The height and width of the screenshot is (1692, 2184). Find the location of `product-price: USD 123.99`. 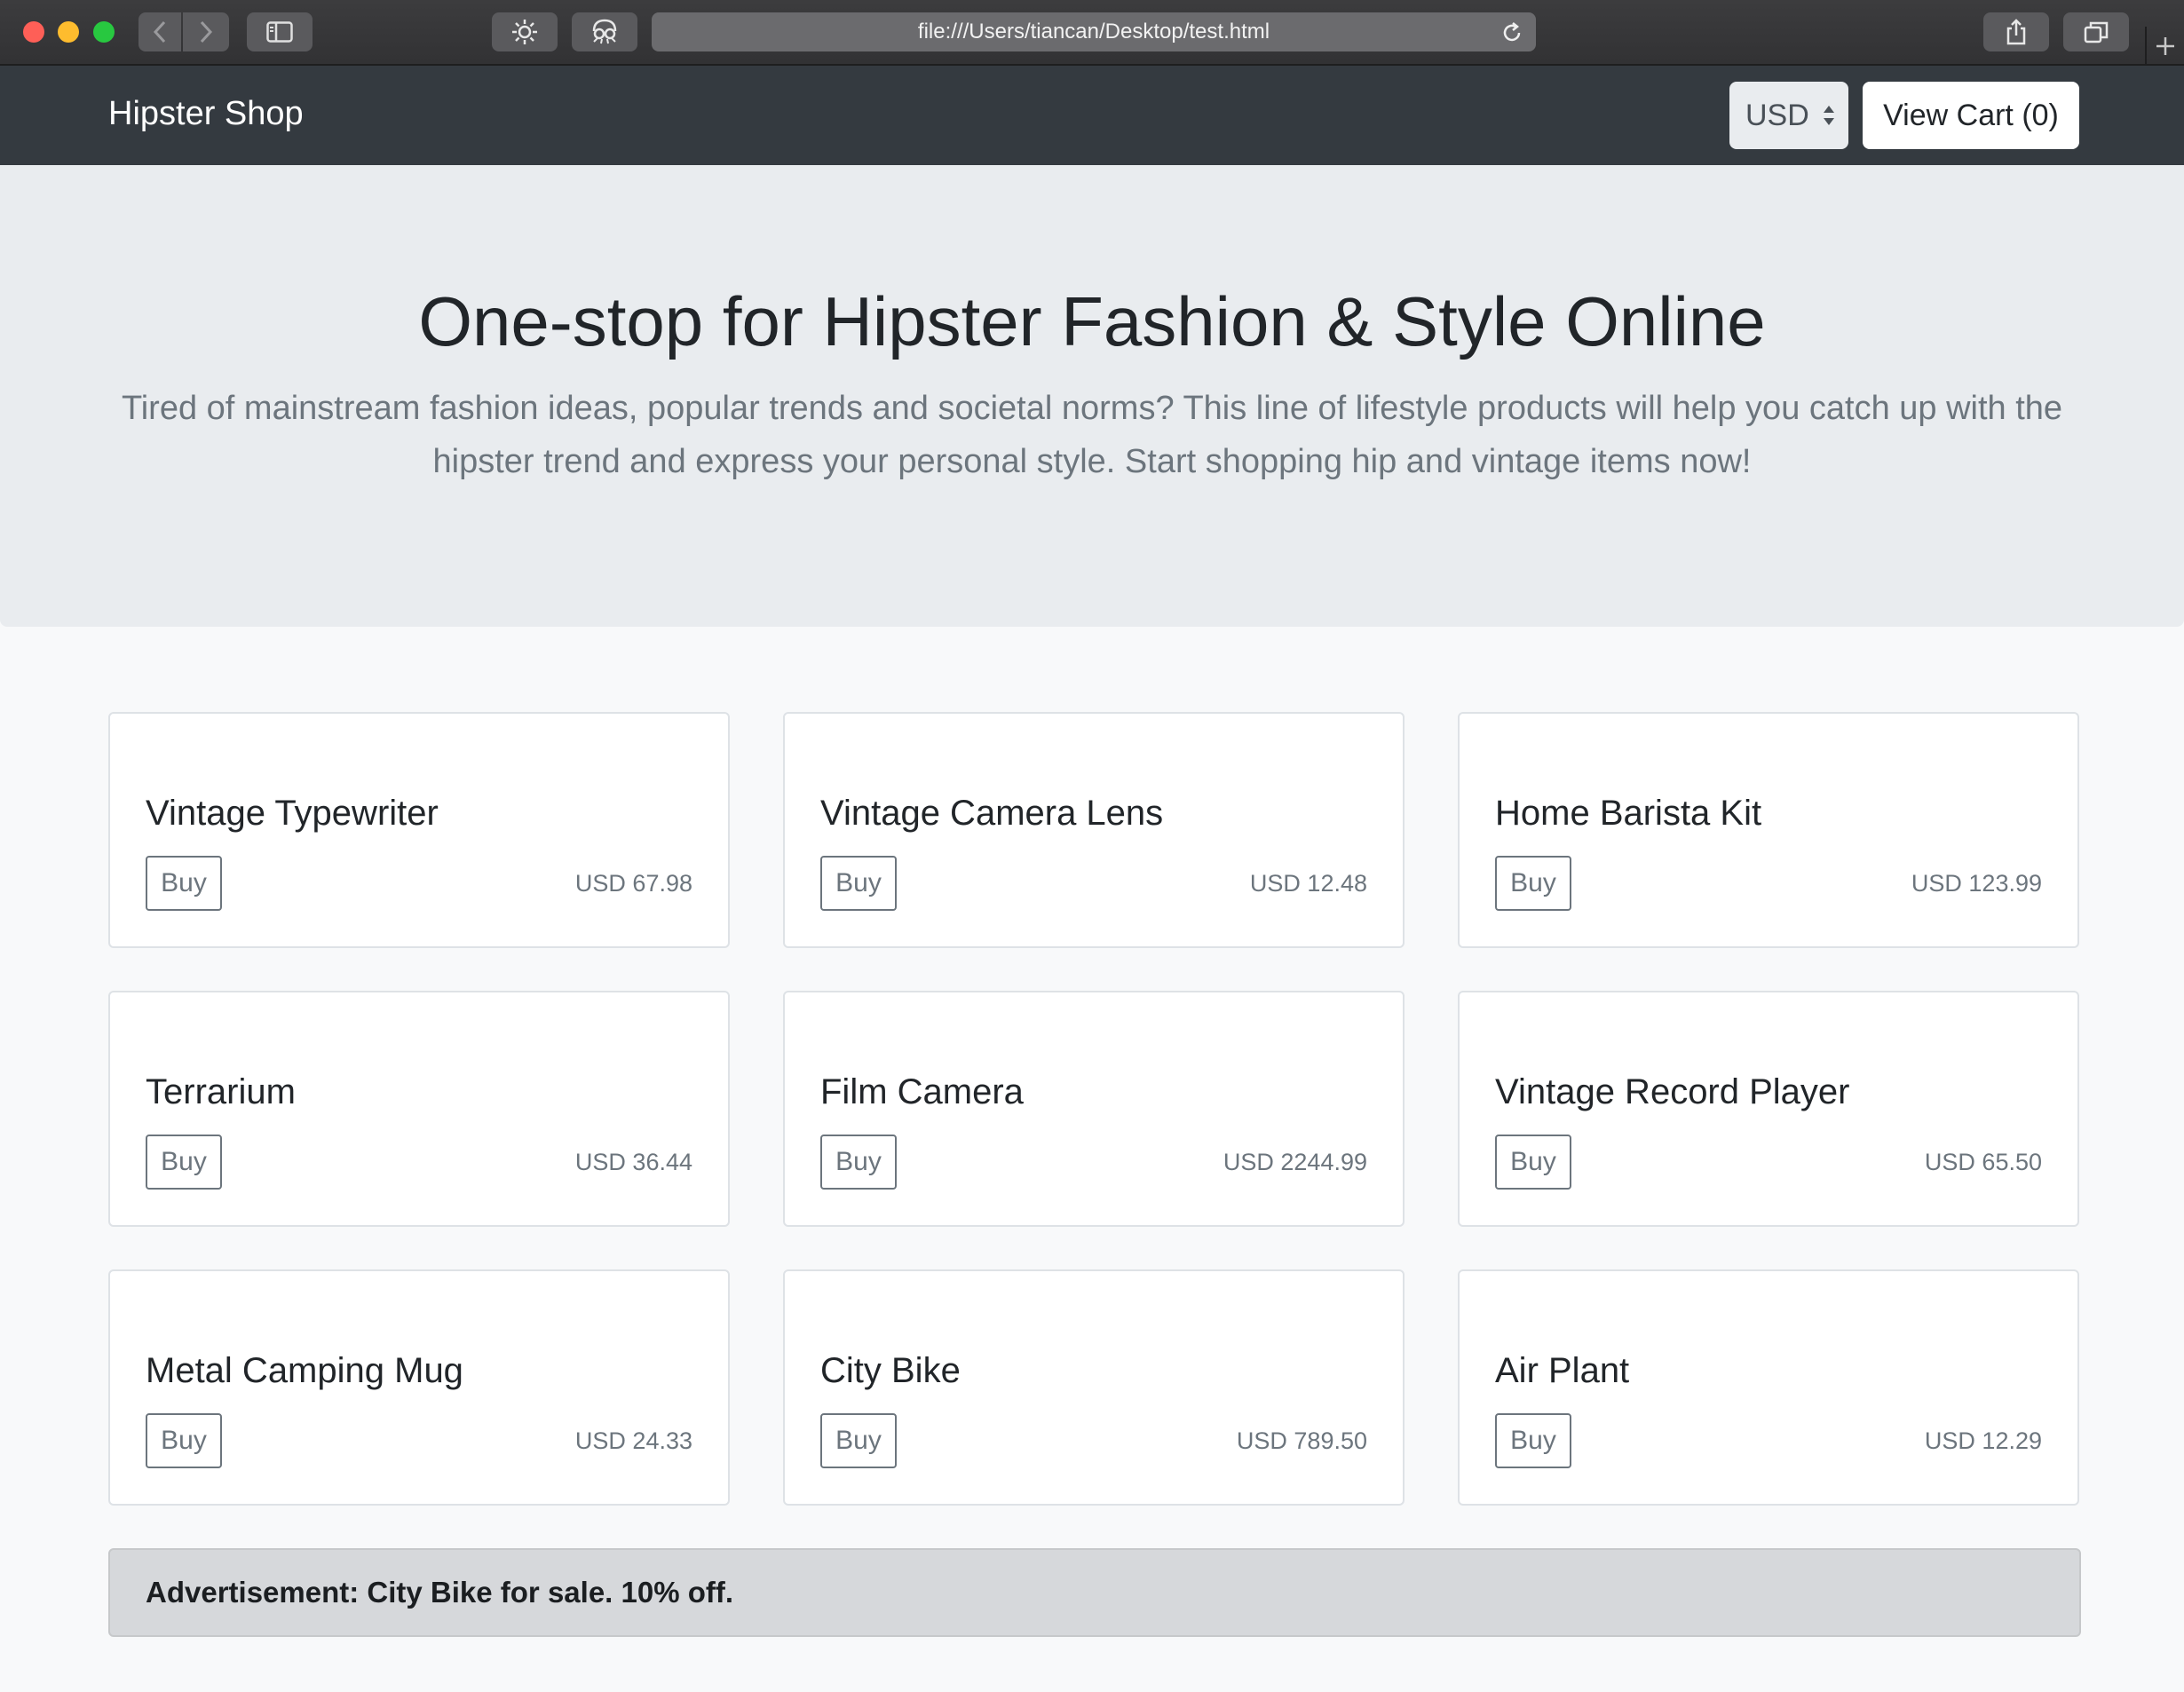

product-price: USD 123.99 is located at coordinates (1976, 883).